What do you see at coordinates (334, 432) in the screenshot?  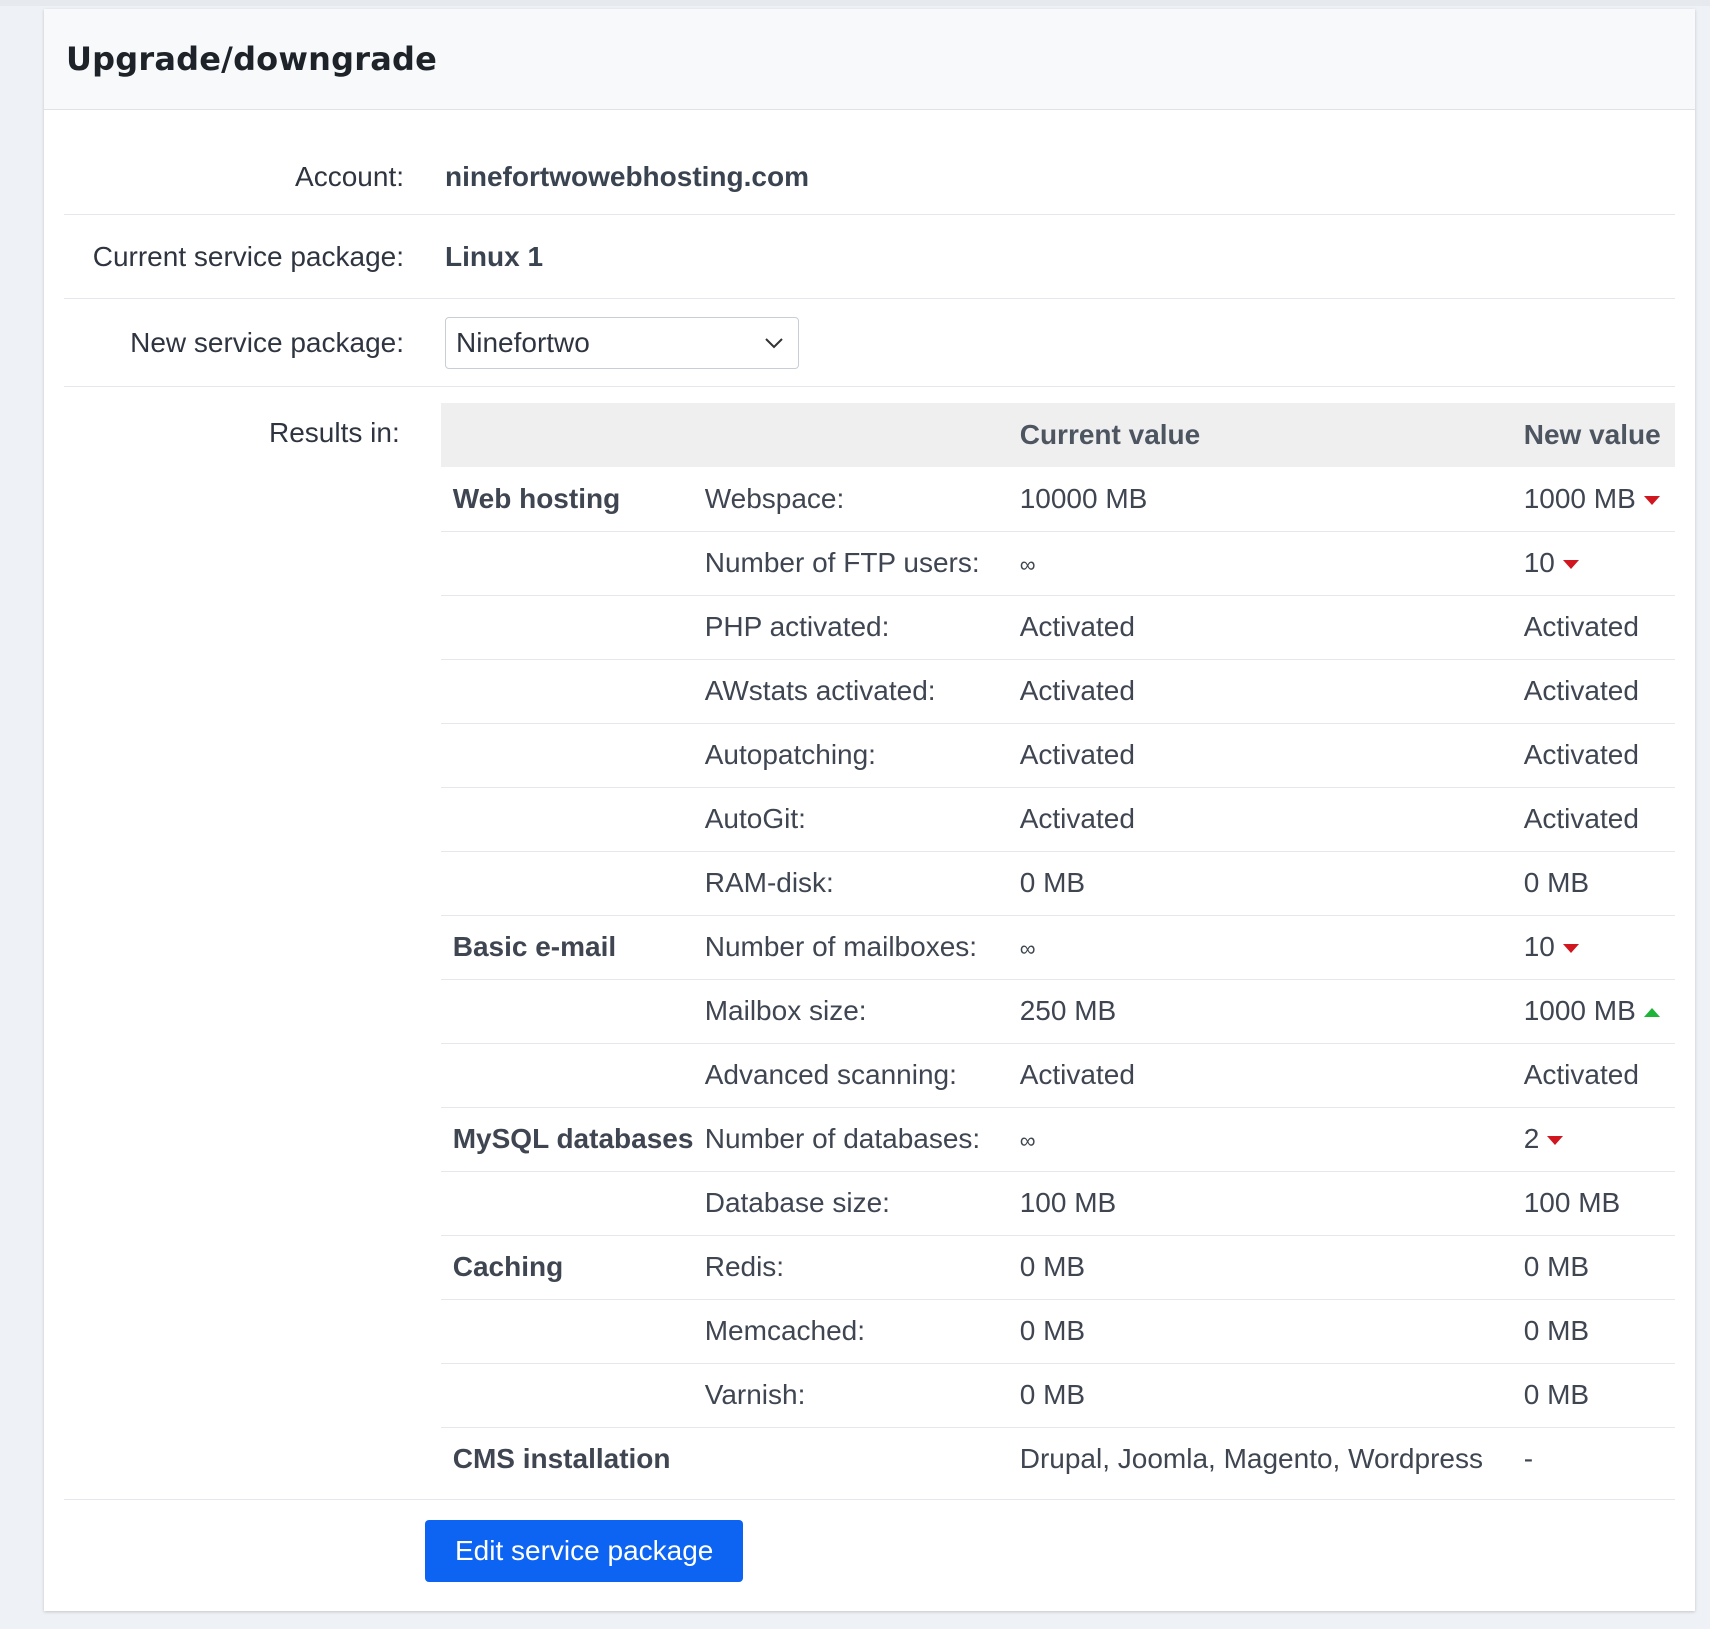 I see `results-label: Results in:` at bounding box center [334, 432].